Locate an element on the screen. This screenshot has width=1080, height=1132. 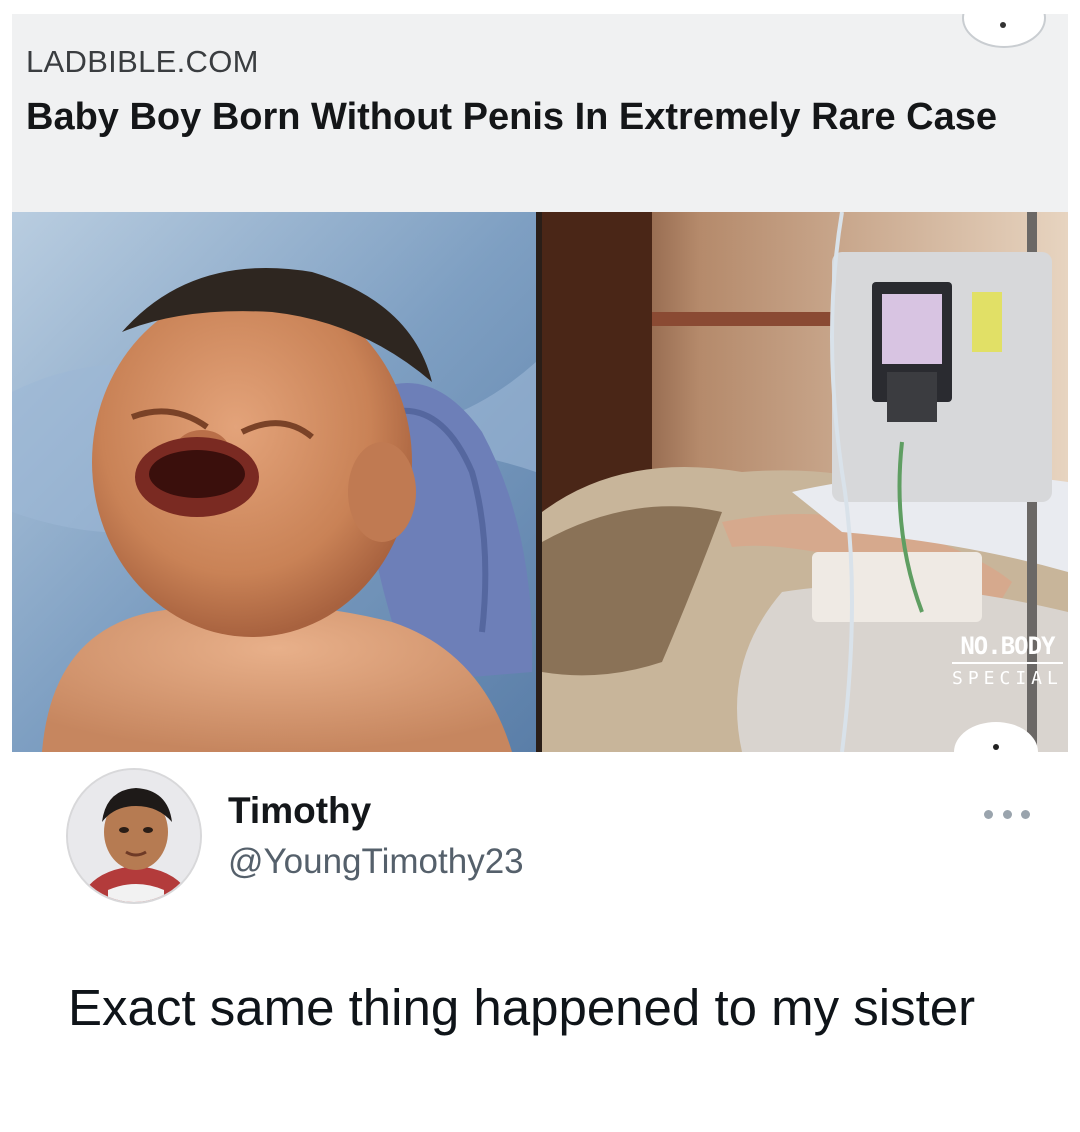
watermark-logo: NO.BODY SPECIAL is located at coordinates (1007, 660).